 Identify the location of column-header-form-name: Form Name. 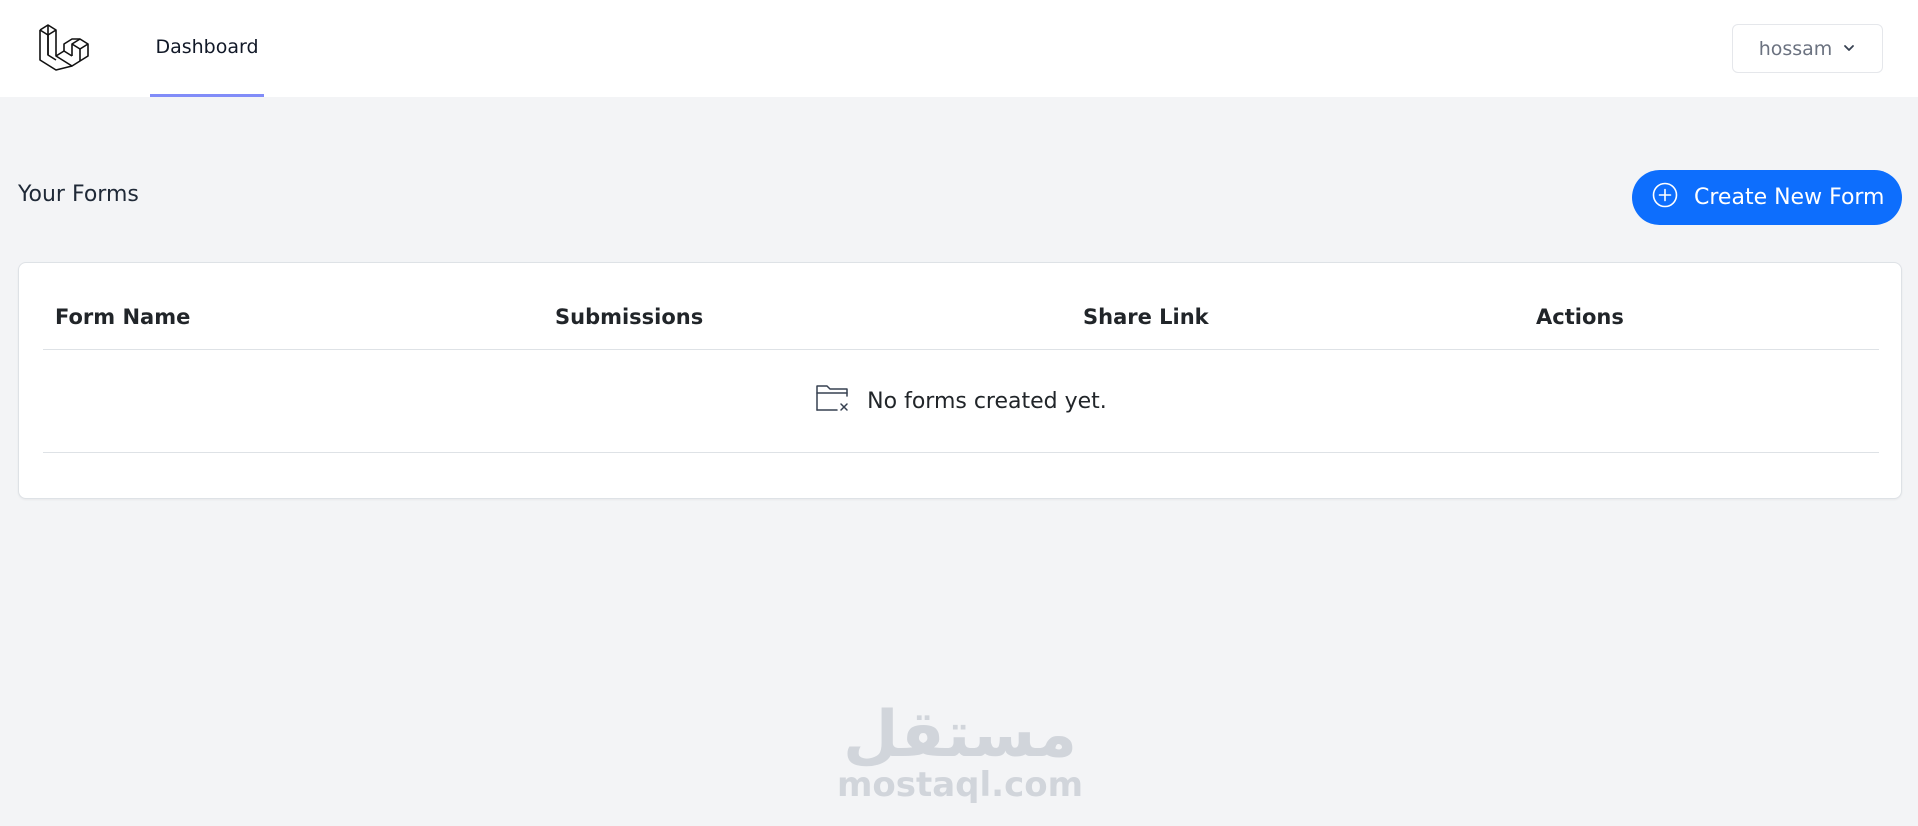
(123, 317).